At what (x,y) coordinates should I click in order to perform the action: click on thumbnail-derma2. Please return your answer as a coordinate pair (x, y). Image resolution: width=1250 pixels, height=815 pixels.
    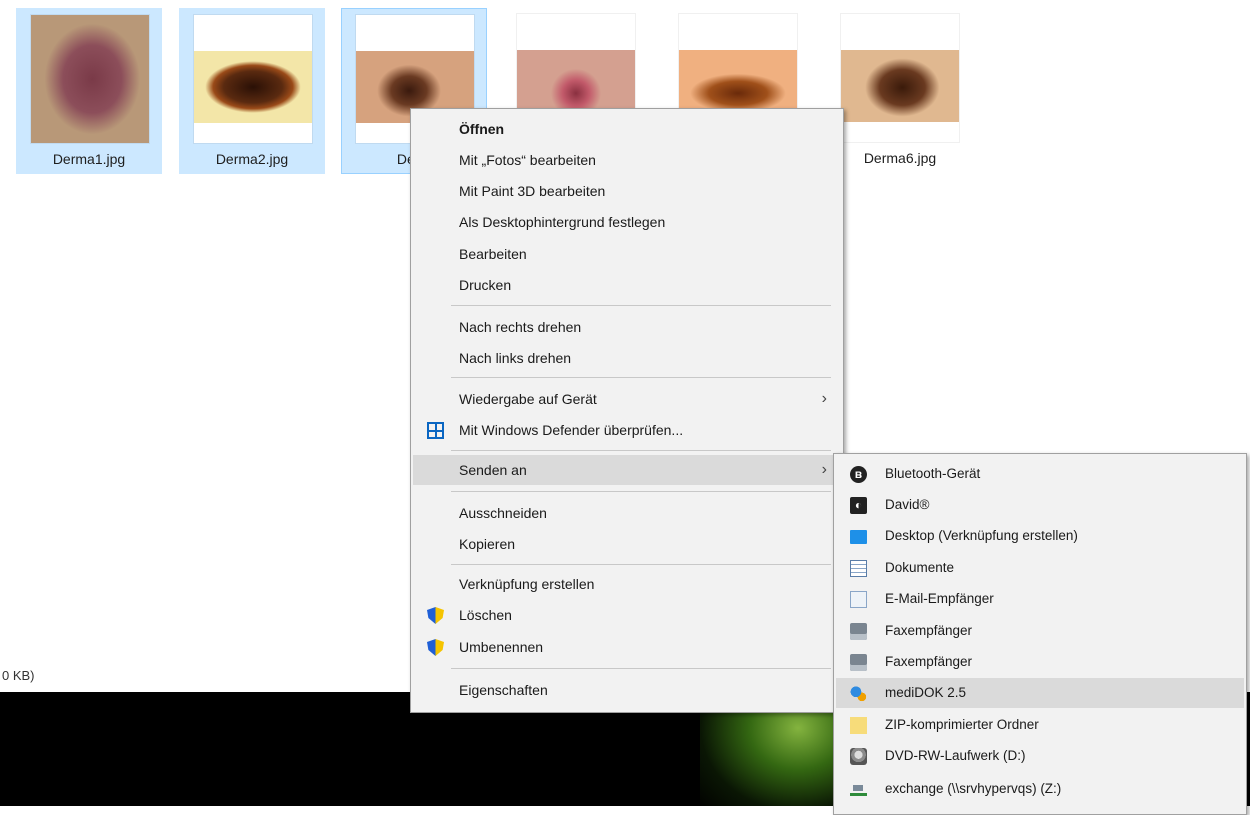
    Looking at the image, I should click on (253, 79).